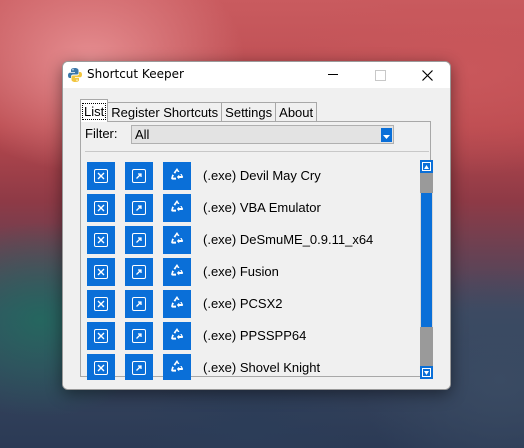  I want to click on arrow-up-icon, so click(426, 166).